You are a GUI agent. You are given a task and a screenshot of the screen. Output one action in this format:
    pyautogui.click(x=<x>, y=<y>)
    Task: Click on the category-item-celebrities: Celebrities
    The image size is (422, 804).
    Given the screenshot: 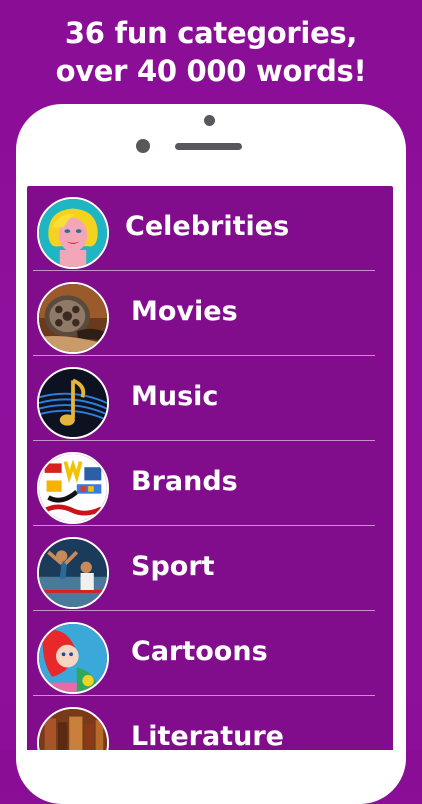 What is the action you would take?
    pyautogui.click(x=210, y=228)
    